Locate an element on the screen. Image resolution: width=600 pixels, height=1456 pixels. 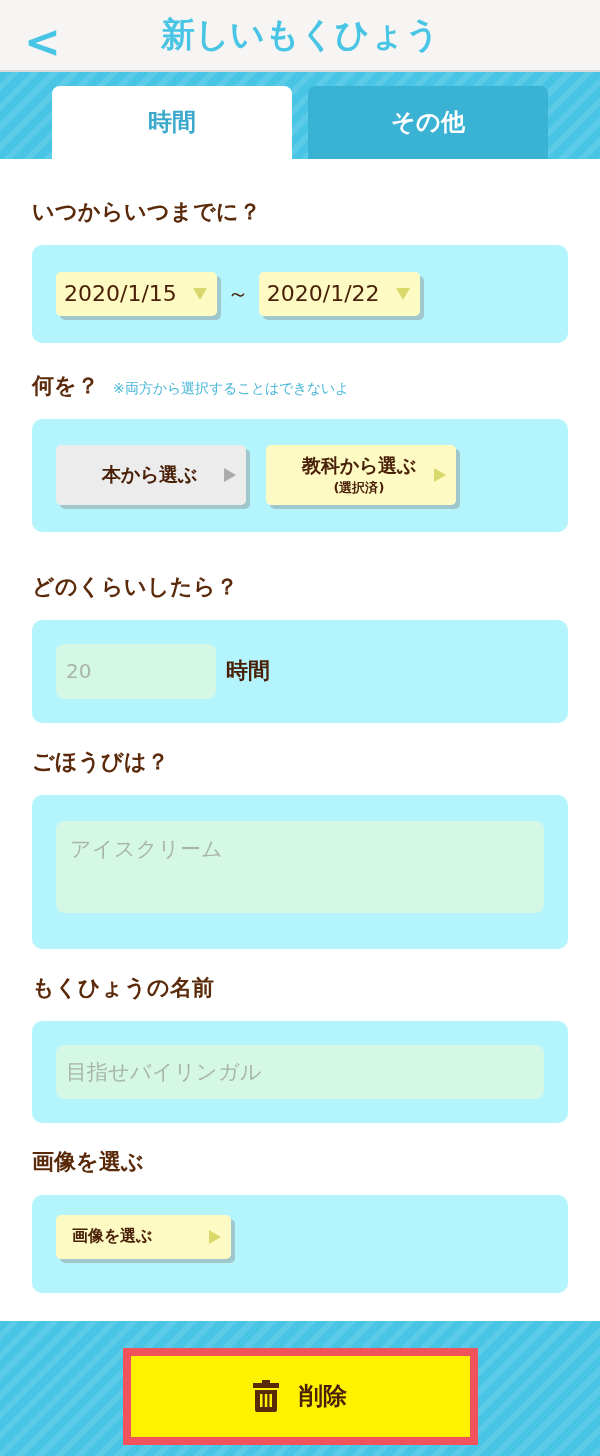
hours-field: 20 is located at coordinates (136, 671).